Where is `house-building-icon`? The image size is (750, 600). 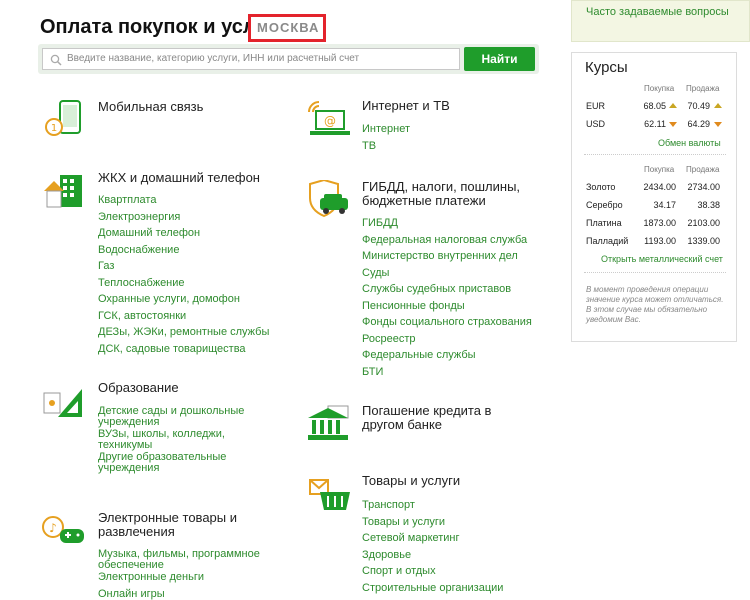 house-building-icon is located at coordinates (63, 191).